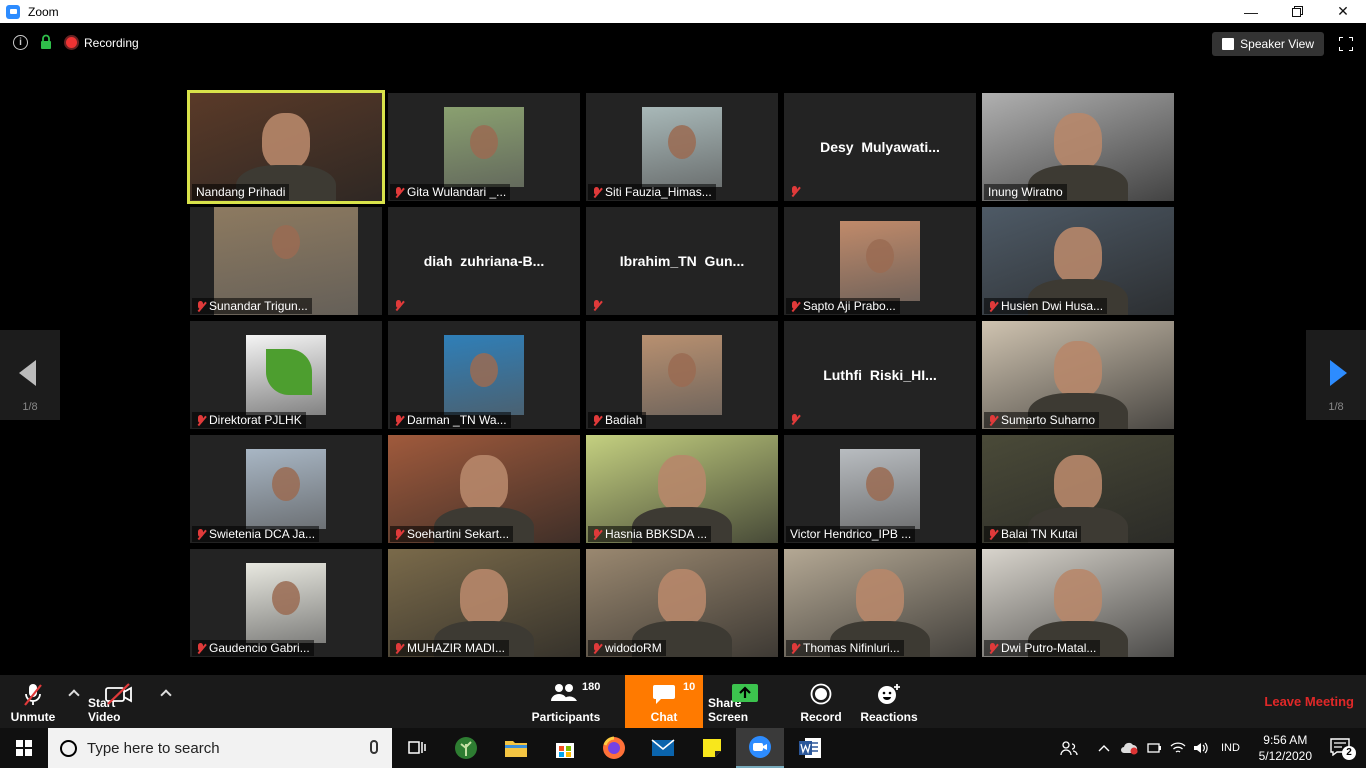 The height and width of the screenshot is (768, 1366). I want to click on battery-plug-icon, so click(1154, 748).